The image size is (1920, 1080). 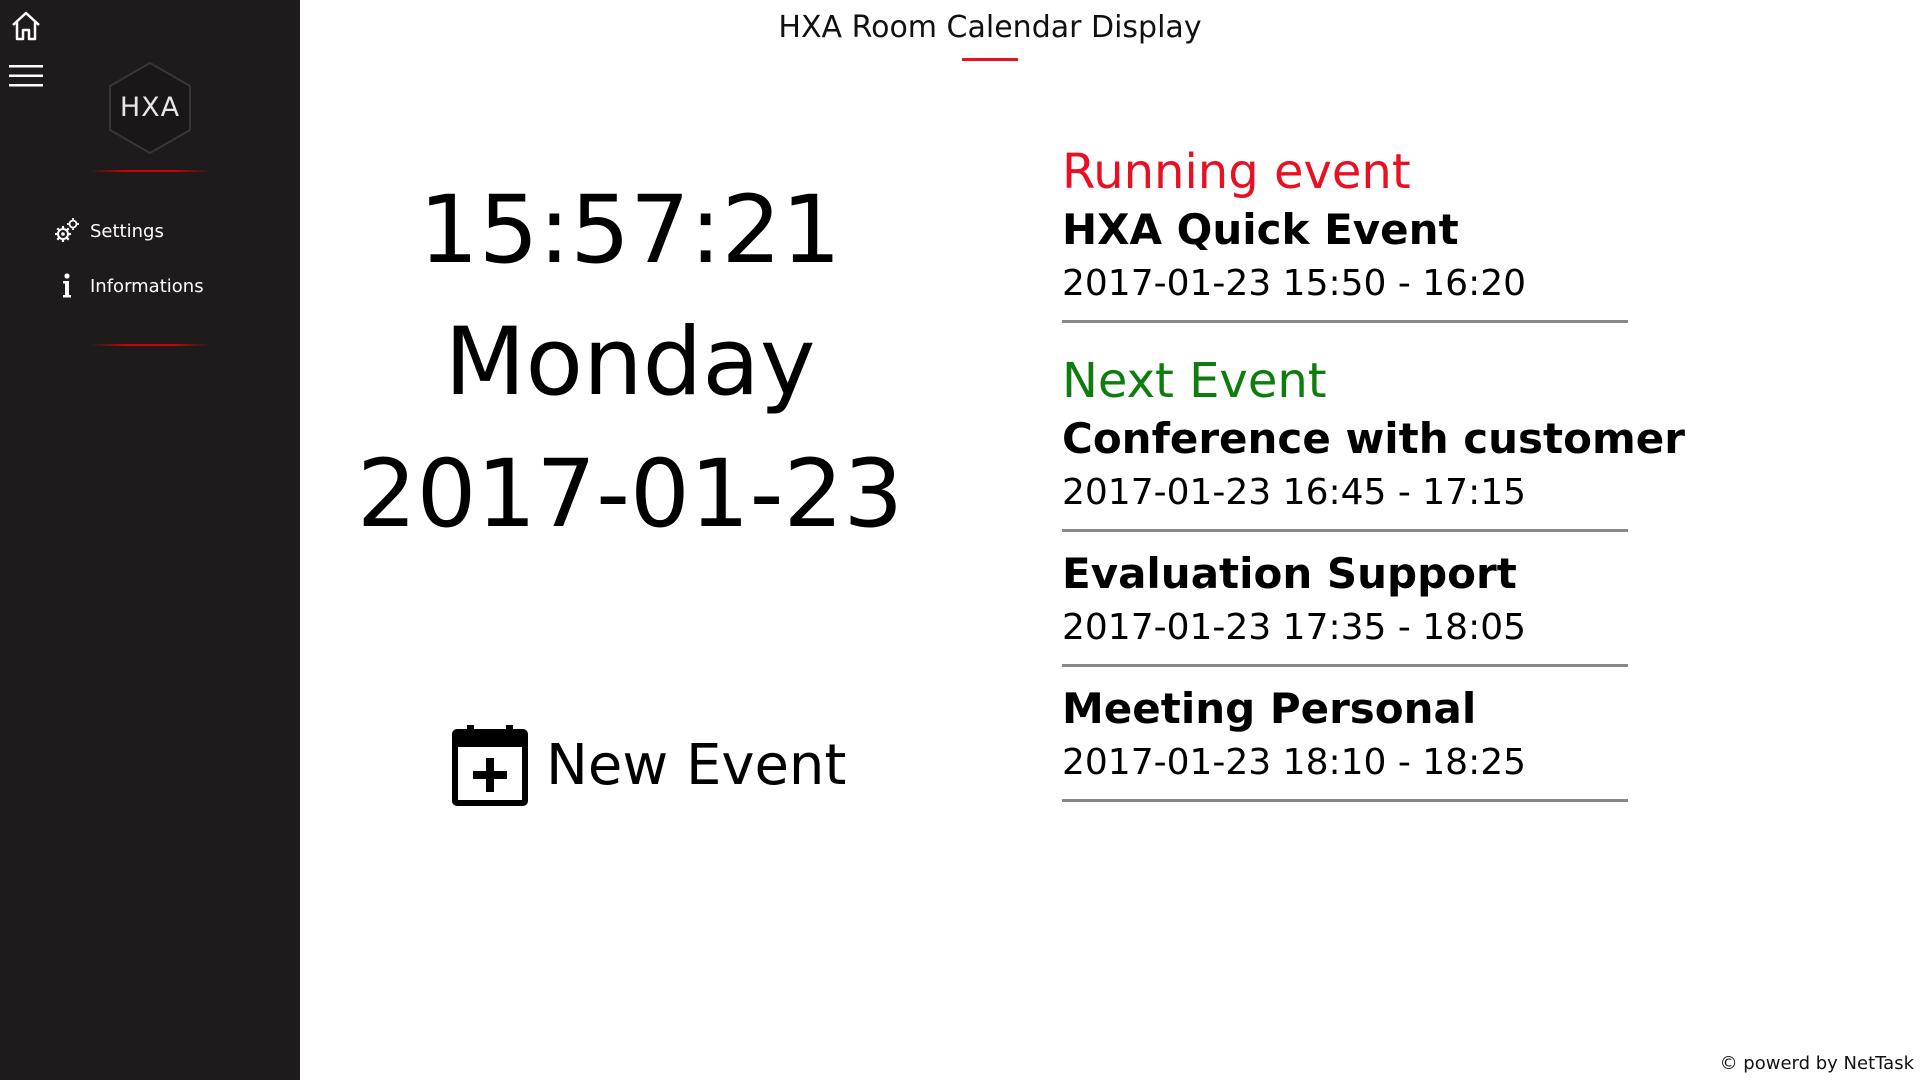 I want to click on event-time: 2017-01-23 15:50 - 16:20, so click(x=1294, y=283).